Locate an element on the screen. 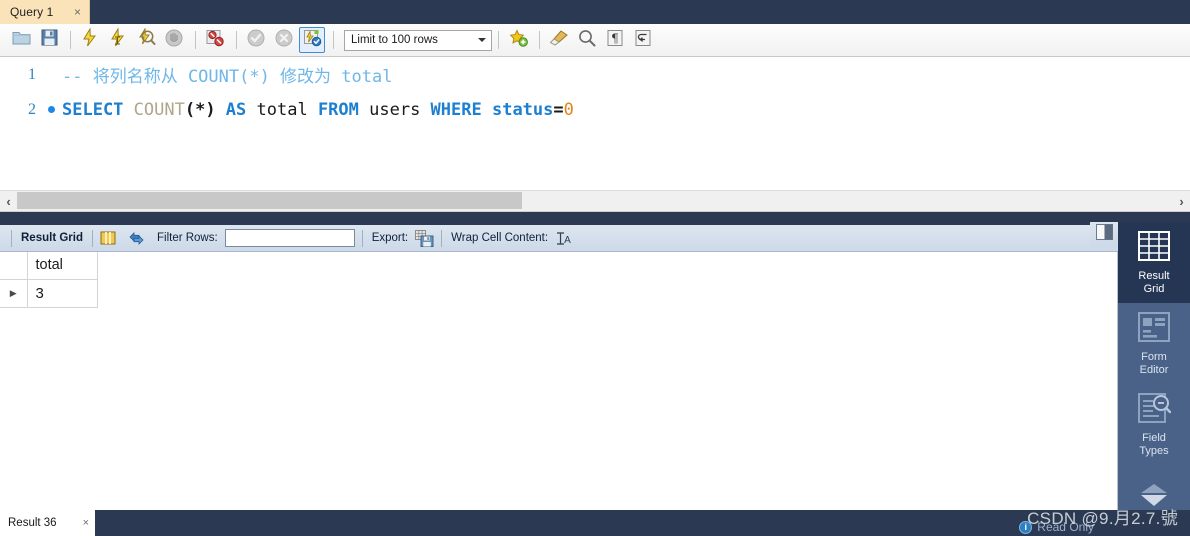  field-types-icon is located at coordinates (1154, 410).